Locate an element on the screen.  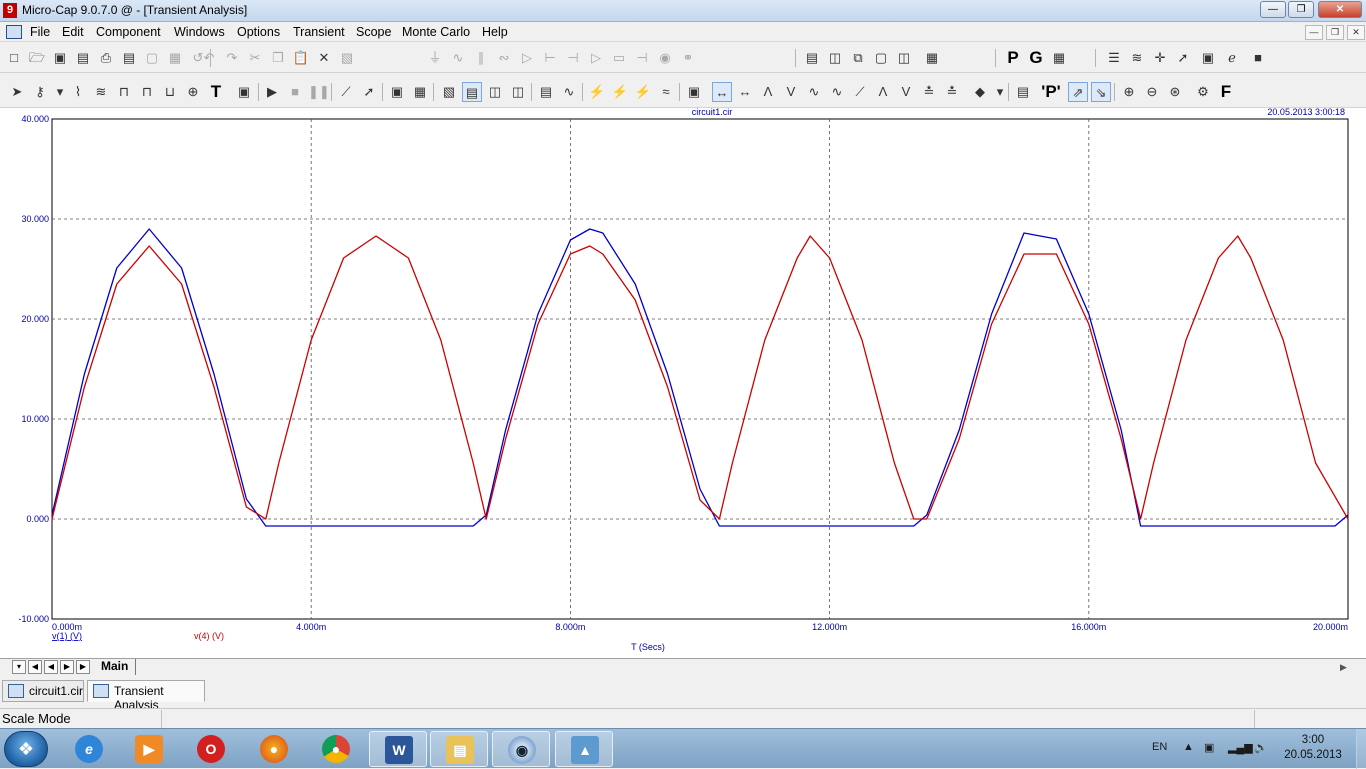
legend-v1: v(1) (V) is located at coordinates (67, 636).